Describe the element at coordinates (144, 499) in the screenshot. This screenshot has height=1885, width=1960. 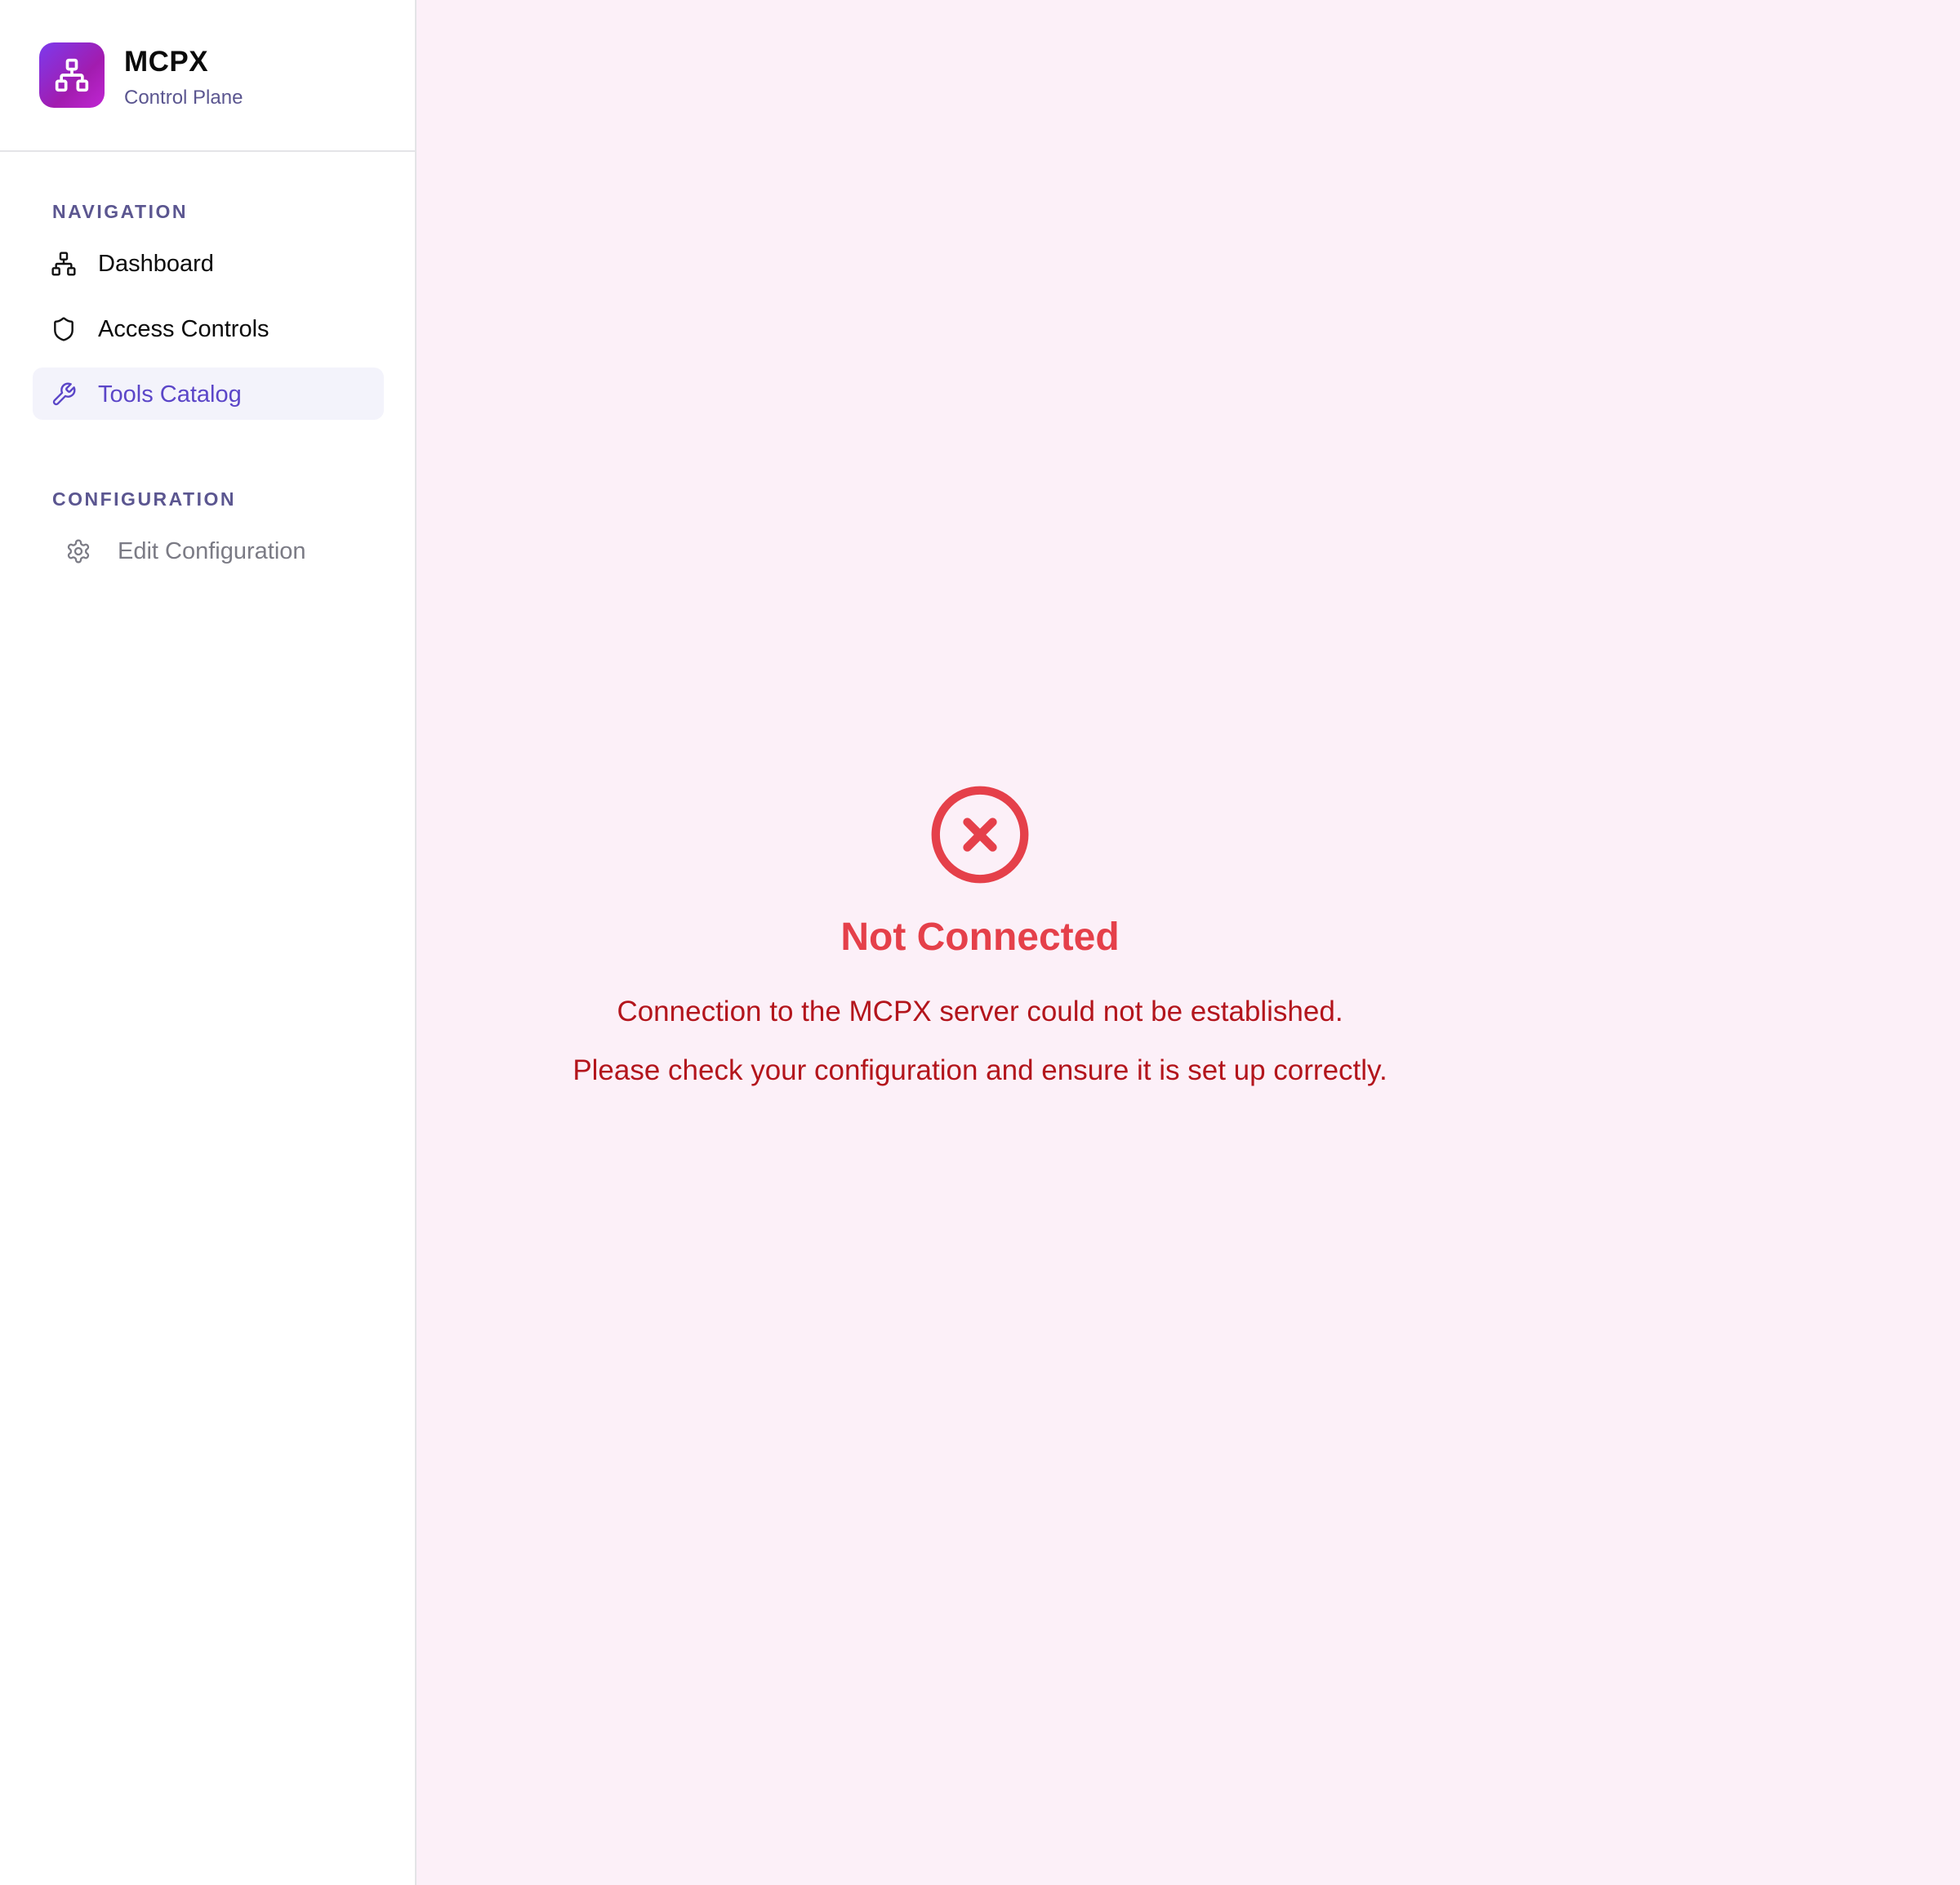
I see `configuration-section-label: CONFIGURATION` at that location.